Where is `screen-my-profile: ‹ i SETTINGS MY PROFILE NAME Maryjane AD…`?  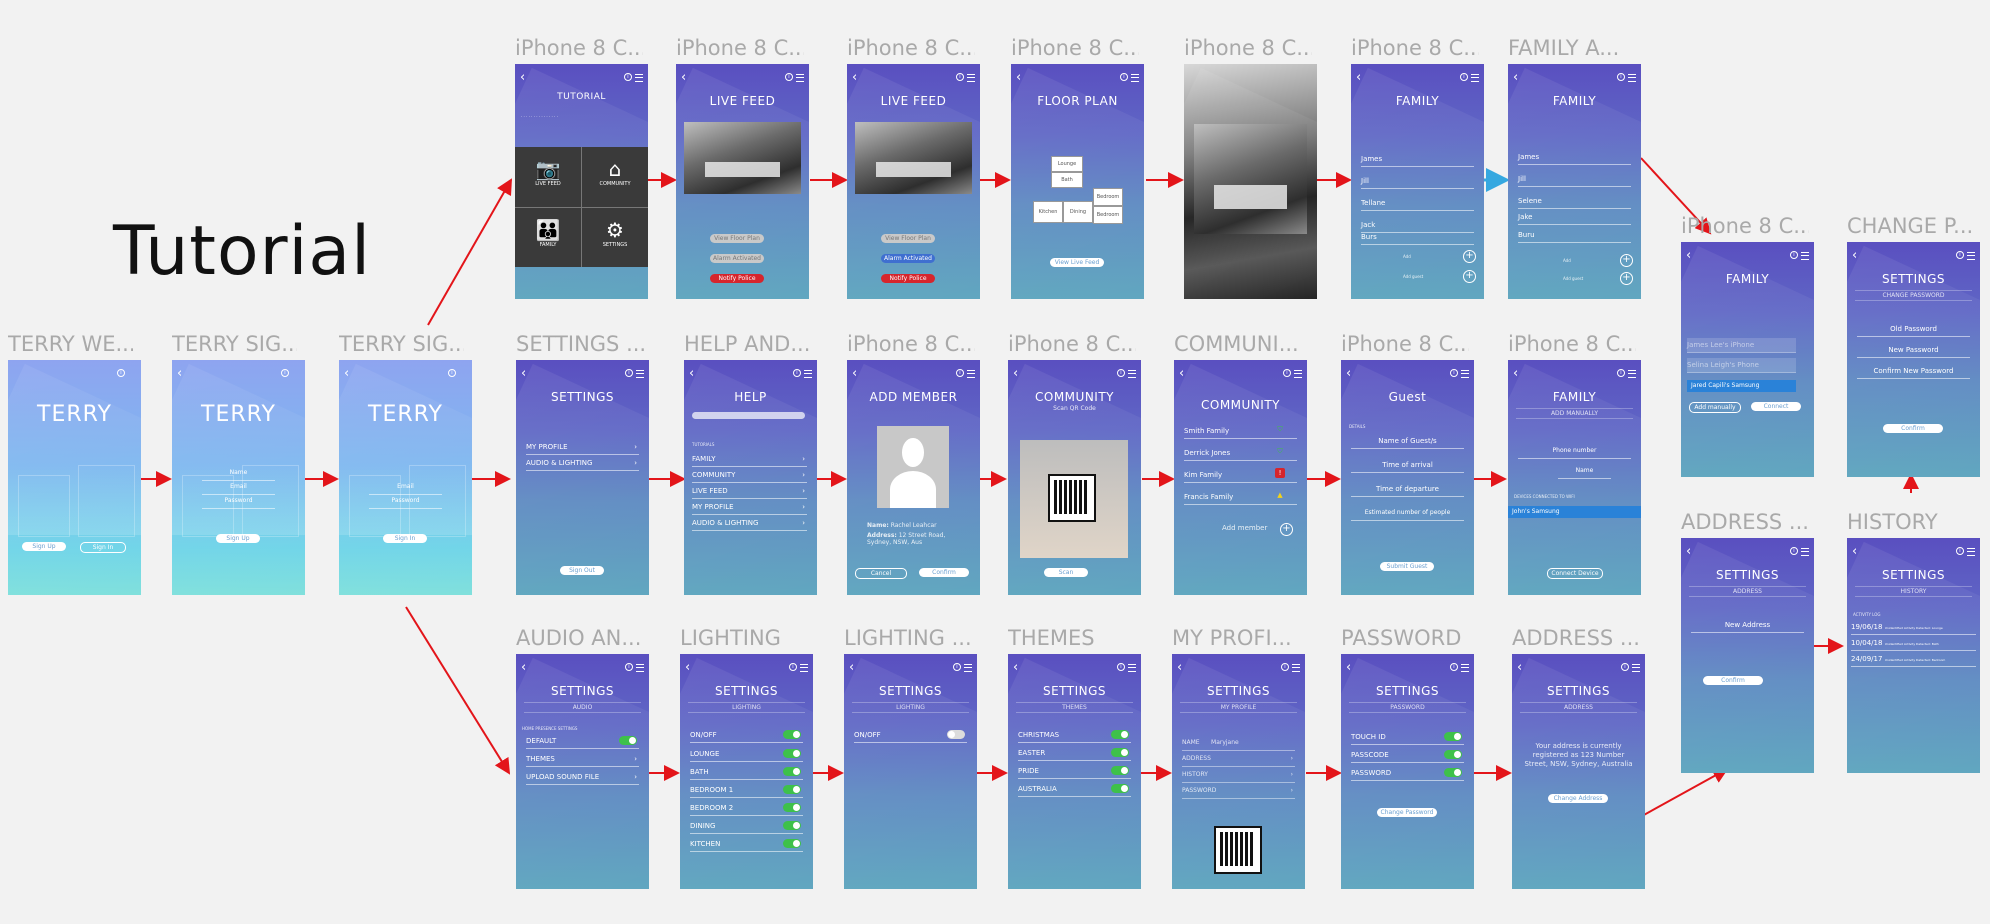
screen-my-profile: ‹ i SETTINGS MY PROFILE NAME Maryjane AD… is located at coordinates (1238, 771).